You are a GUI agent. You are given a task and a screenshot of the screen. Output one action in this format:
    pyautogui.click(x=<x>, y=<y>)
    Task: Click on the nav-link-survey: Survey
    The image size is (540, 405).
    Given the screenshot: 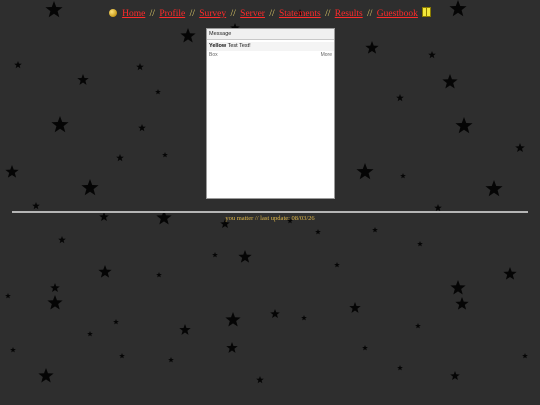 What is the action you would take?
    pyautogui.click(x=212, y=14)
    